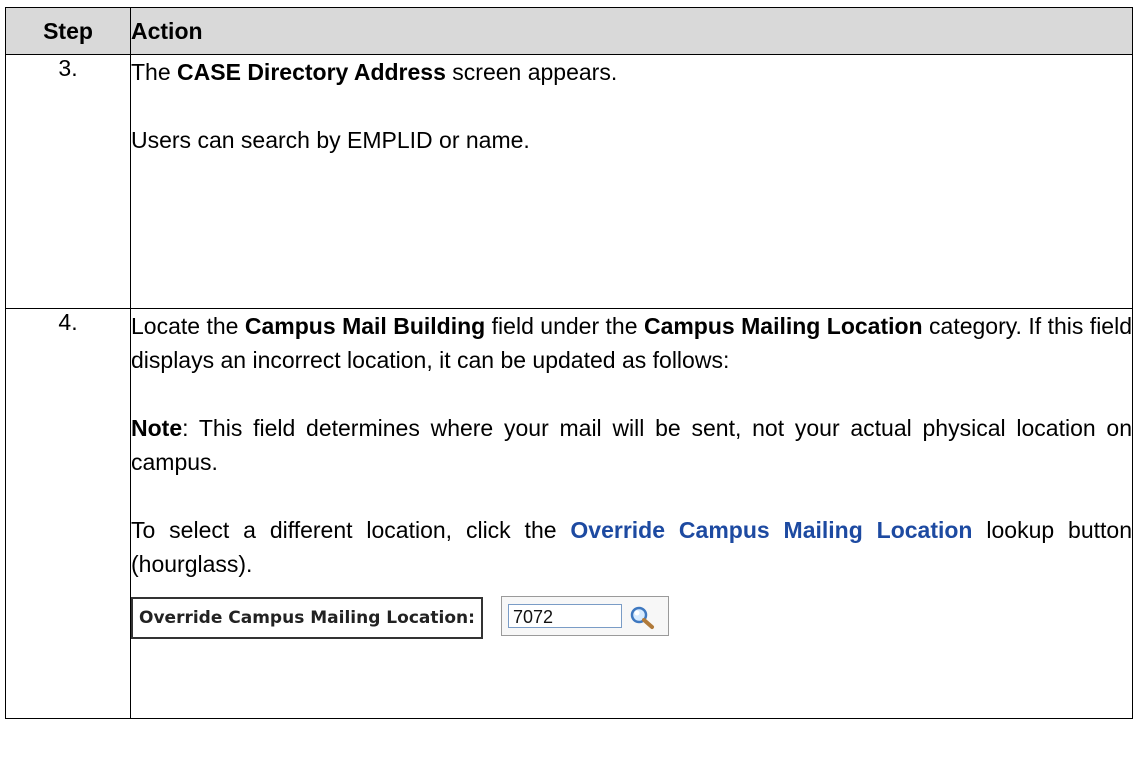  Describe the element at coordinates (783, 326) in the screenshot. I see `category-name: Campus Mailing Location` at that location.